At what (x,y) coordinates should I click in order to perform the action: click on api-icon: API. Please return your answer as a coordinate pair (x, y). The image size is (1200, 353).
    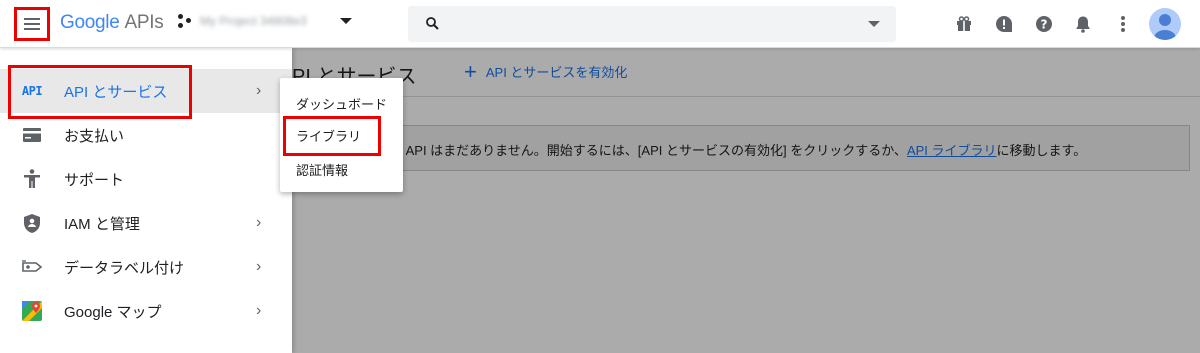
    Looking at the image, I should click on (32, 91).